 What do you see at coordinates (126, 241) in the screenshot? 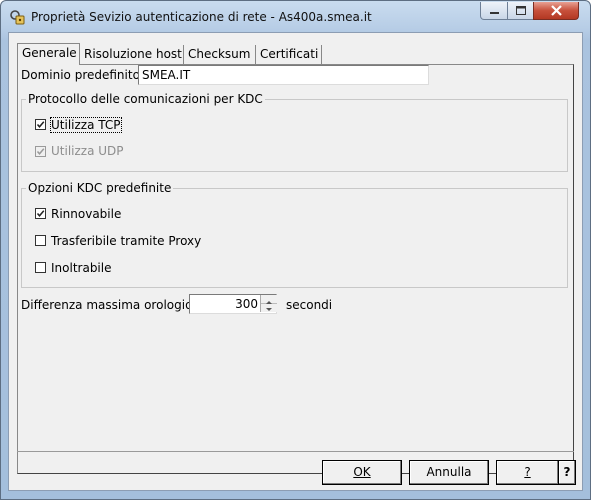
I see `proxiable-label: Trasferibile tramite Proxy` at bounding box center [126, 241].